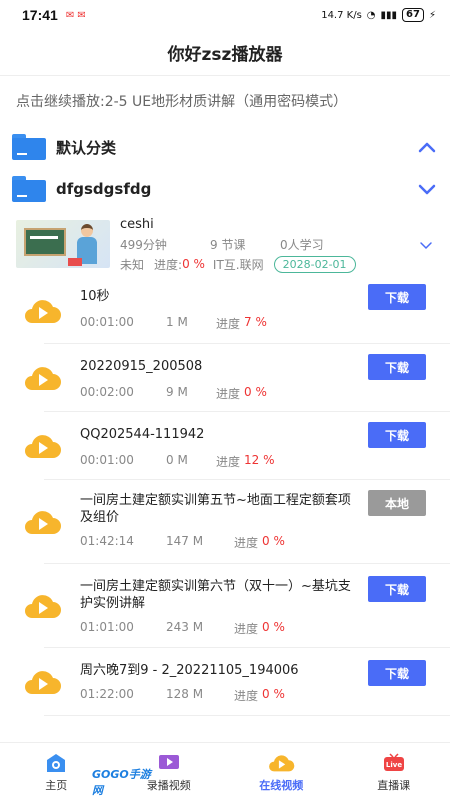 The width and height of the screenshot is (450, 800). I want to click on course-lessons-count: 9 节课, so click(228, 244).